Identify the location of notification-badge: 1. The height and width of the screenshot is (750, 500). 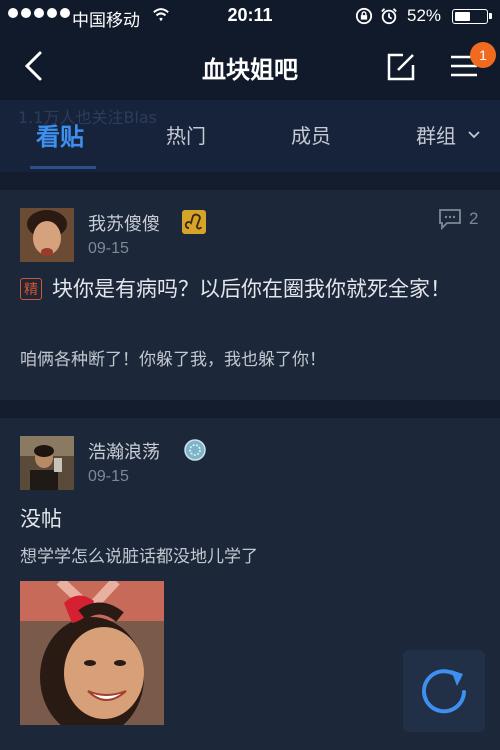
(483, 55).